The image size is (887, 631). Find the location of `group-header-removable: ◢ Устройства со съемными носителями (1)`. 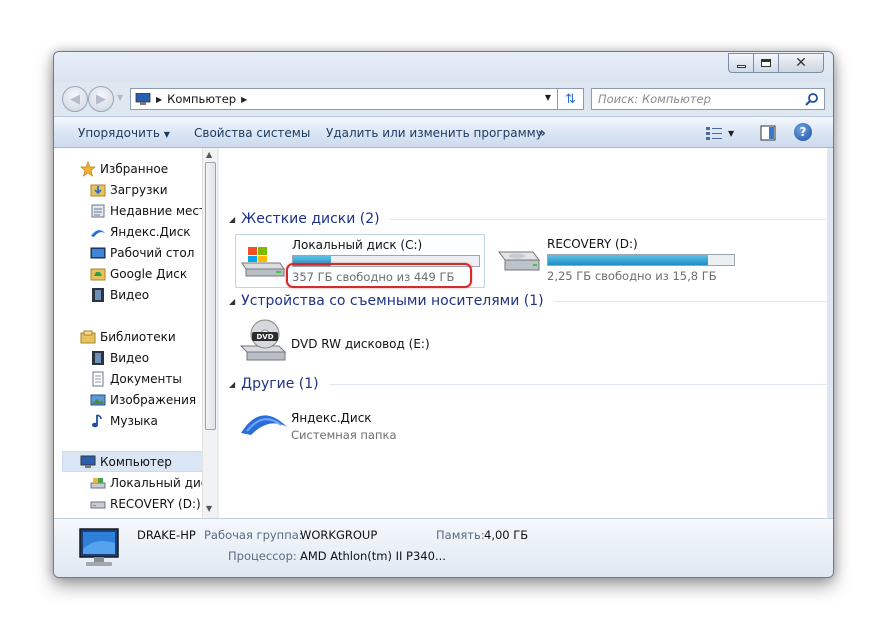

group-header-removable: ◢ Устройства со съемными носителями (1) is located at coordinates (528, 301).